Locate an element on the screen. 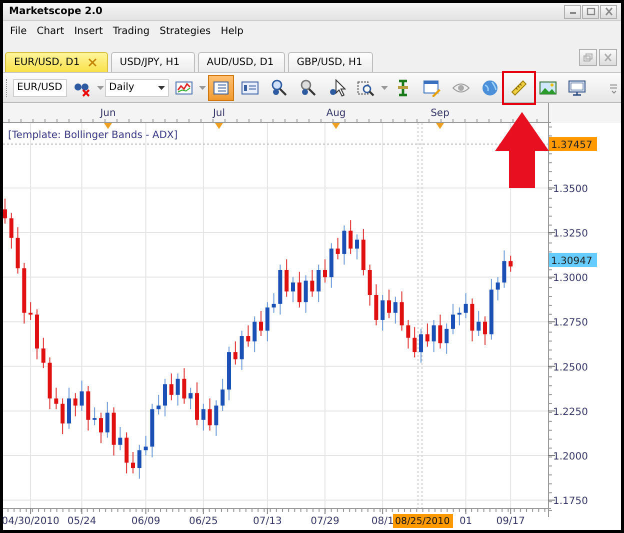  date-label: 07/13 is located at coordinates (267, 521).